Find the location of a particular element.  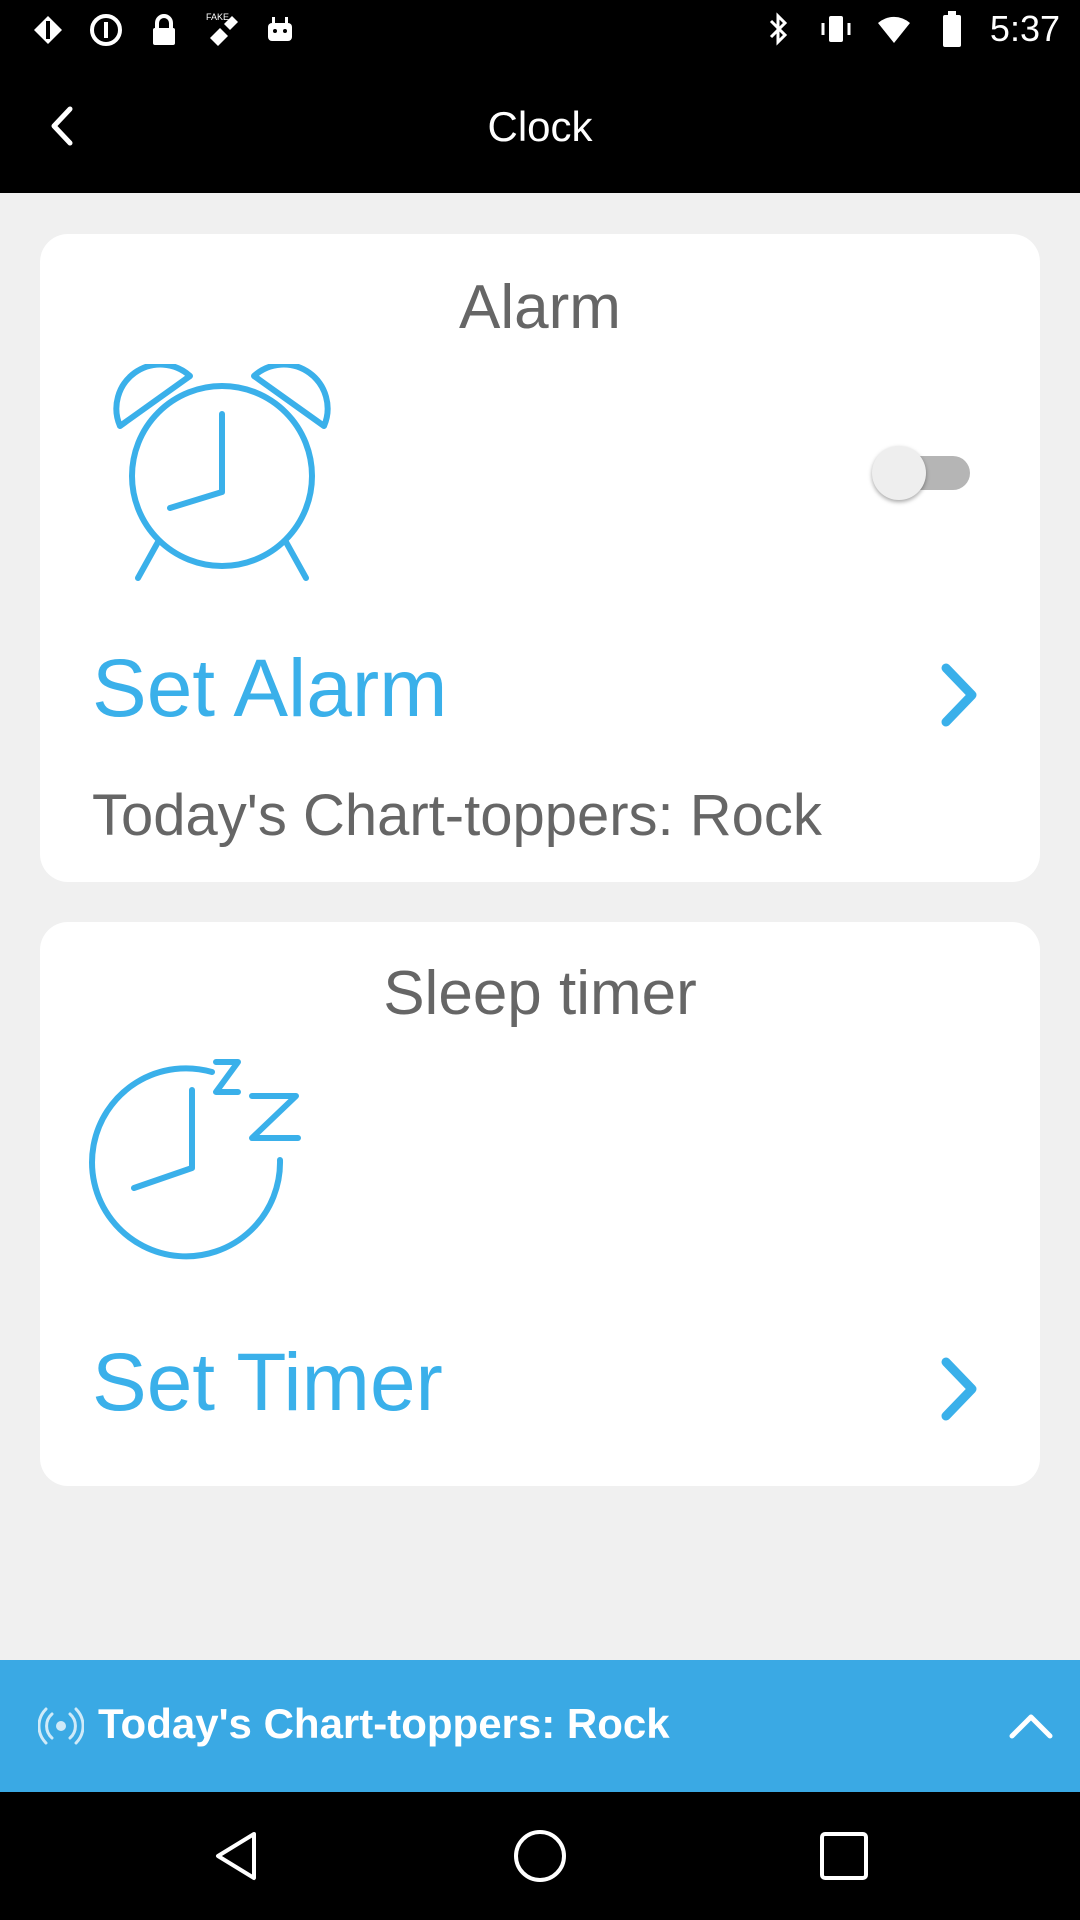

fake-badge: FAKE is located at coordinates (217, 17).